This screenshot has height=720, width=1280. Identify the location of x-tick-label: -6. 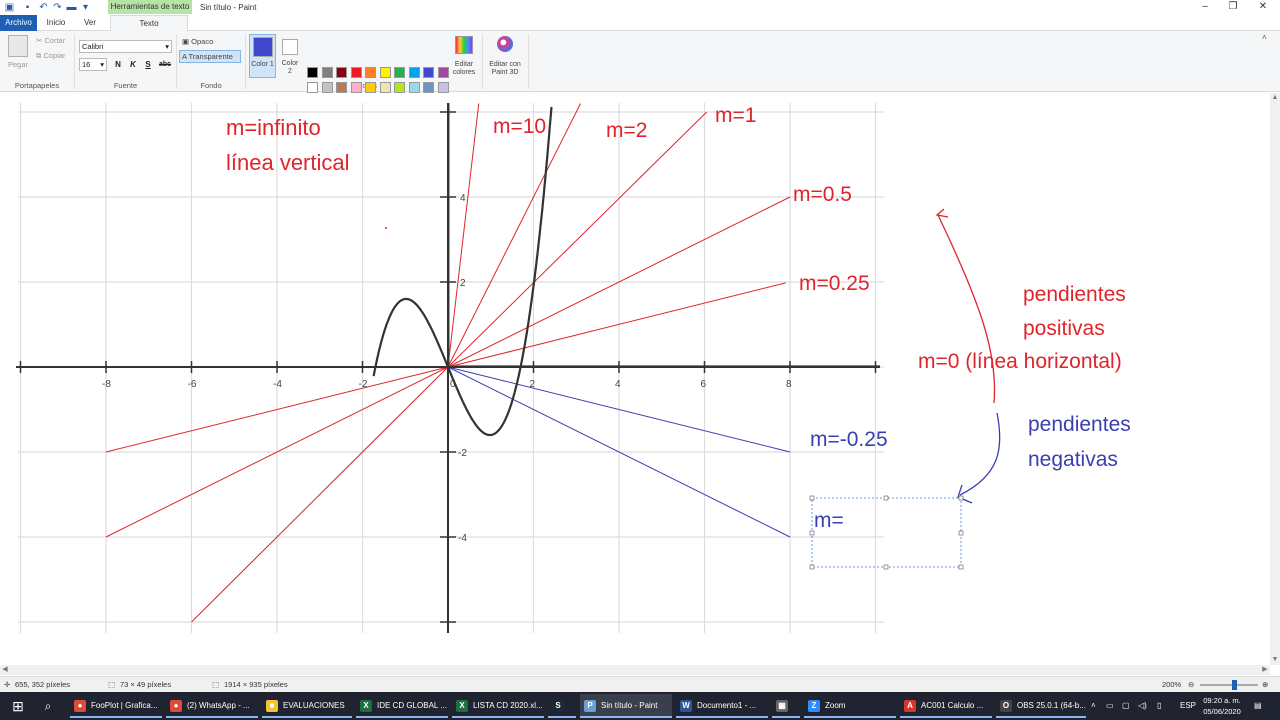
(192, 384).